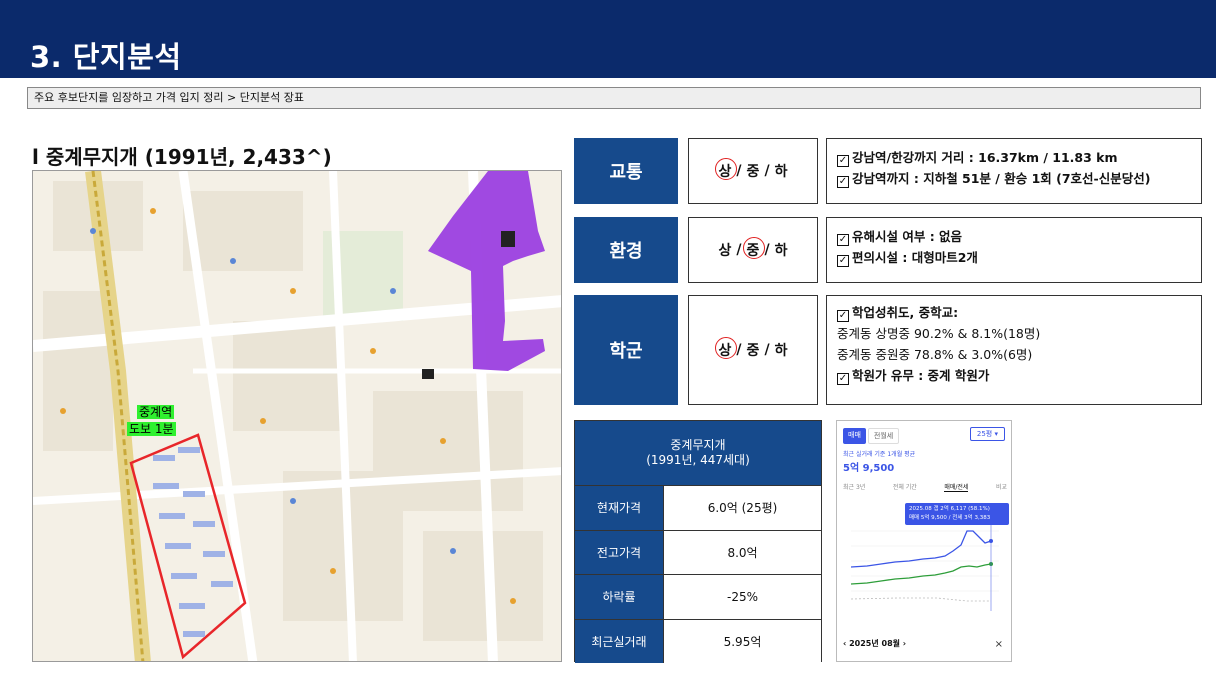 This screenshot has width=1216, height=684. Describe the element at coordinates (898, 313) in the screenshot. I see `detail-line: ✓ 학업성취도, 중학교:` at that location.